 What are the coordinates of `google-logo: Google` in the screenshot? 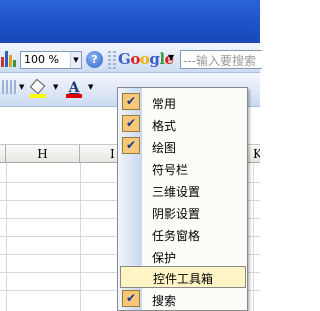 It's located at (146, 59).